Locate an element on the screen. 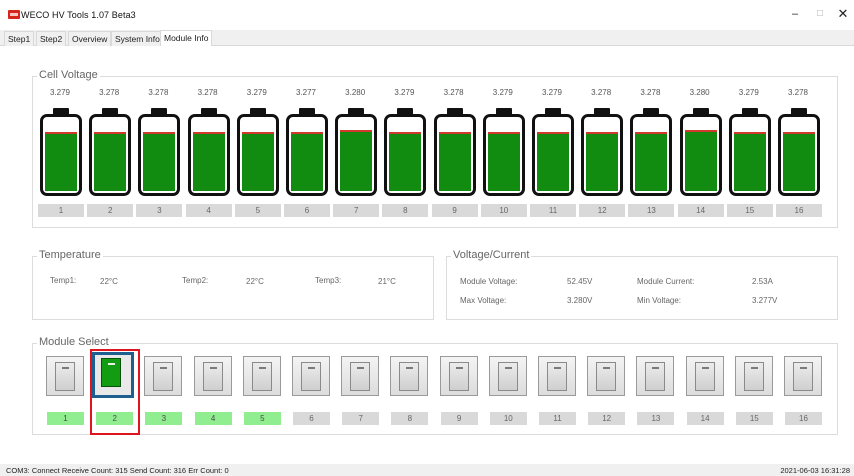 The height and width of the screenshot is (476, 854). module-3-button is located at coordinates (163, 376).